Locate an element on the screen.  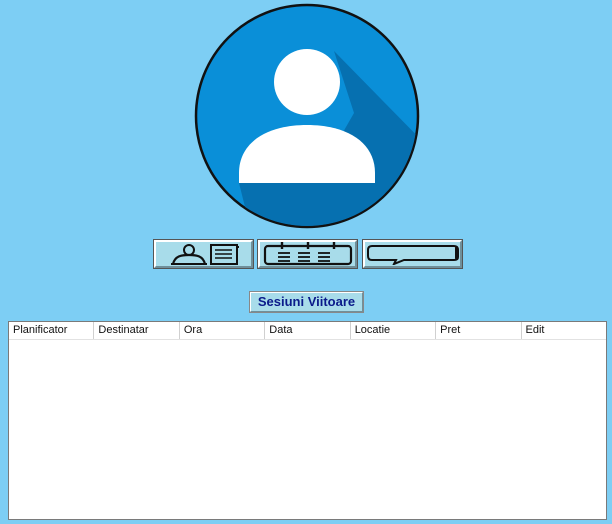
contact-card-icon is located at coordinates (204, 254).